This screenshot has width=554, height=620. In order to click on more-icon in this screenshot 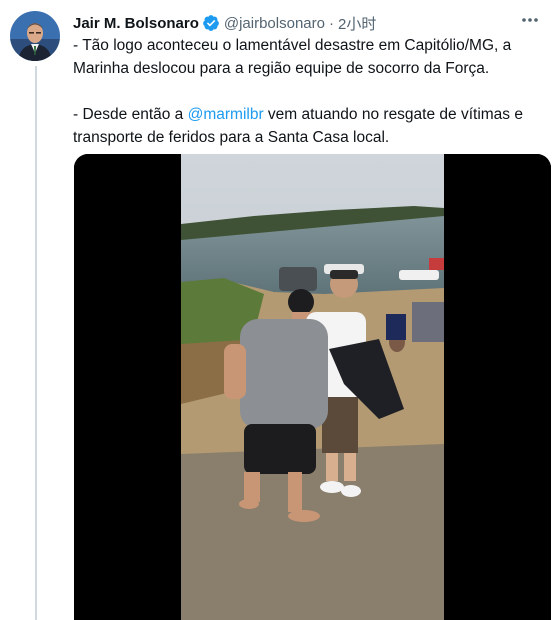, I will do `click(530, 22)`.